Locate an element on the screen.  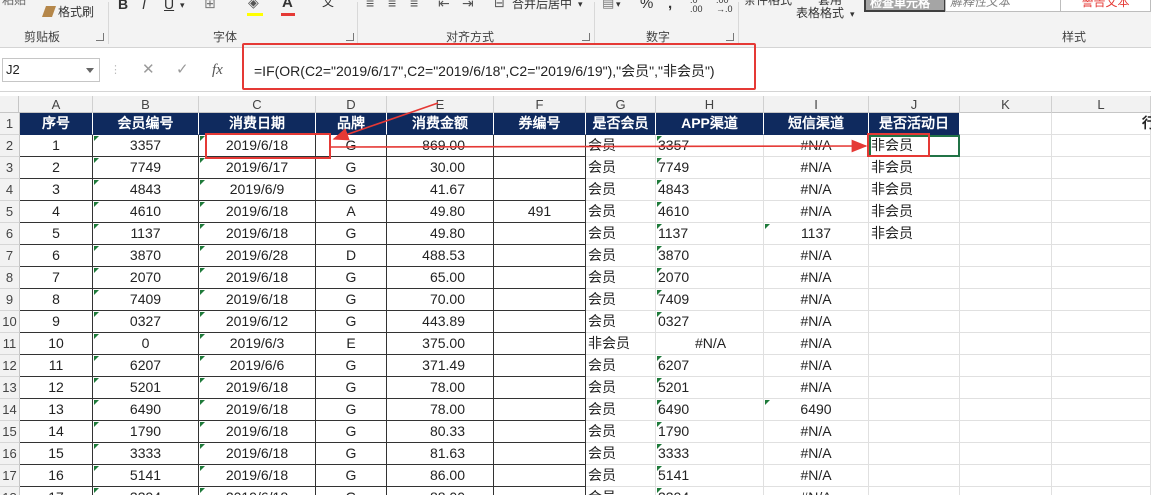
column-title-member-id: 会员编号 is located at coordinates (146, 124).